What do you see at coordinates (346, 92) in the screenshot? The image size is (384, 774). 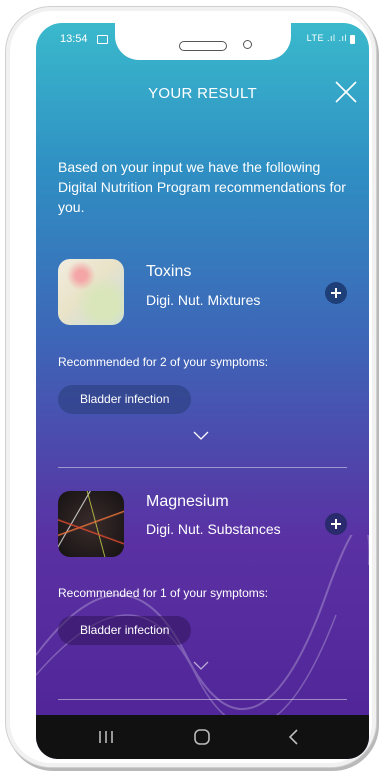 I see `close-icon` at bounding box center [346, 92].